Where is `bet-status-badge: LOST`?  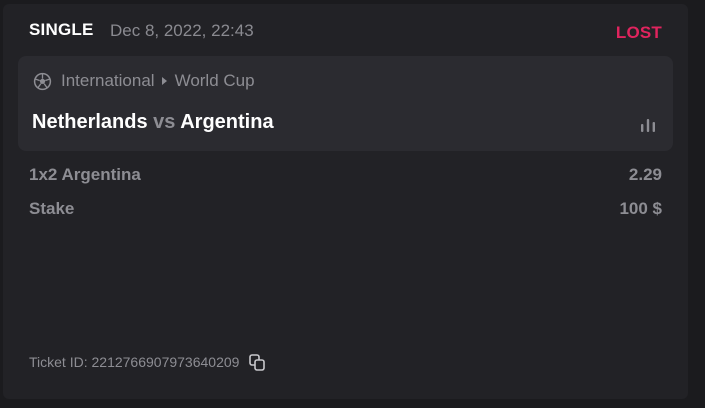 bet-status-badge: LOST is located at coordinates (638, 32).